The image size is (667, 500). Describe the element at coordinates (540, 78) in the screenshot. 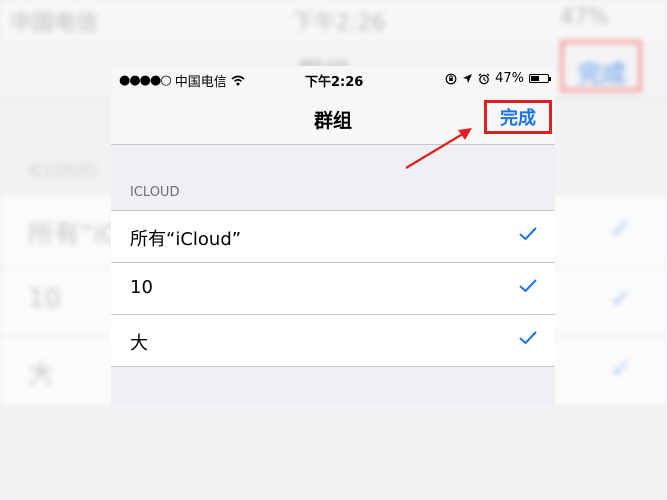

I see `battery-icon` at that location.